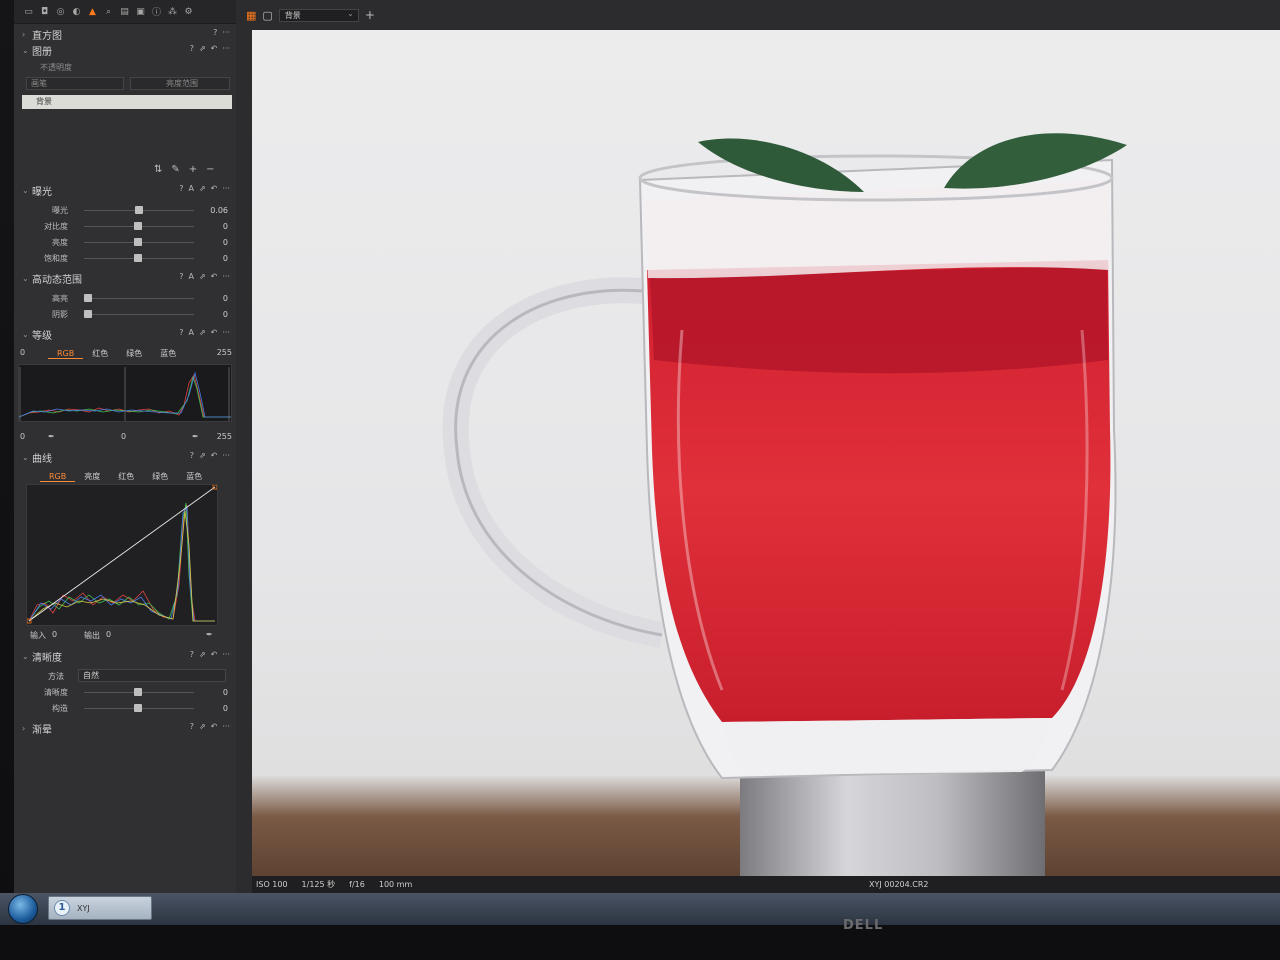 The image size is (1280, 960). What do you see at coordinates (100, 353) in the screenshot?
I see `levels-channel-tab: 红色` at bounding box center [100, 353].